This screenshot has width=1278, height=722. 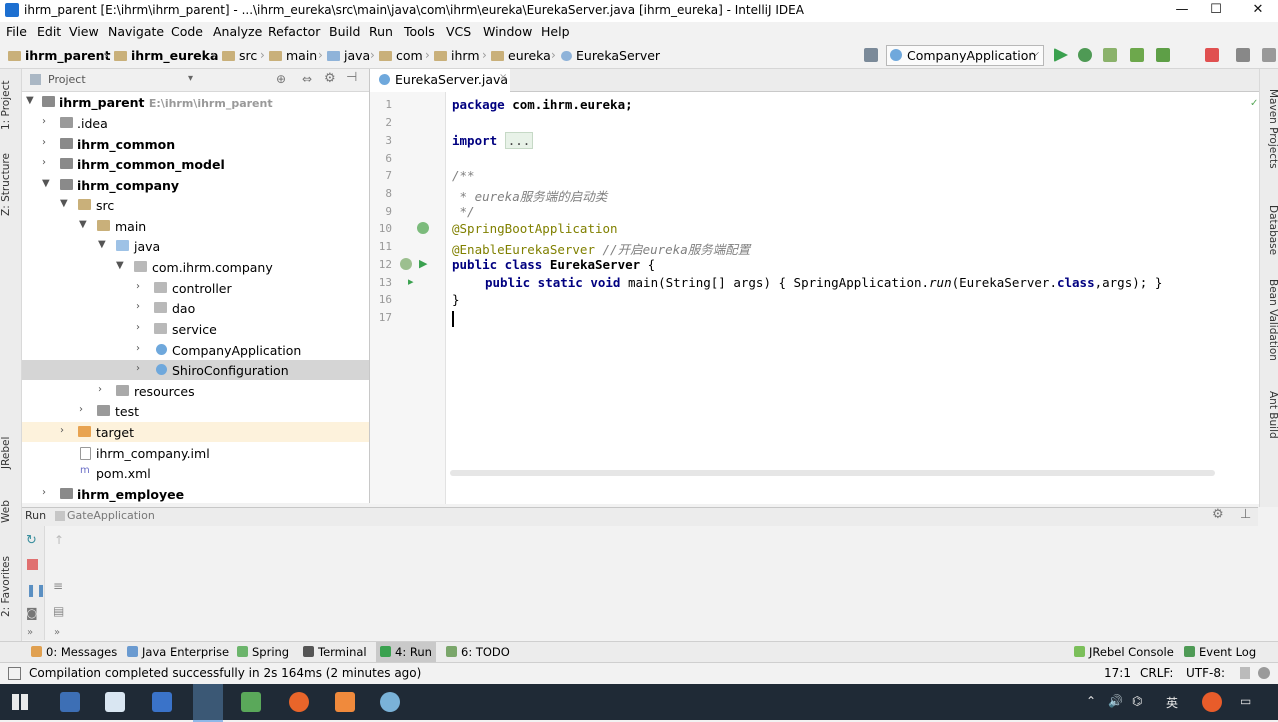 What do you see at coordinates (59, 540) in the screenshot?
I see `up-icon: ↑` at bounding box center [59, 540].